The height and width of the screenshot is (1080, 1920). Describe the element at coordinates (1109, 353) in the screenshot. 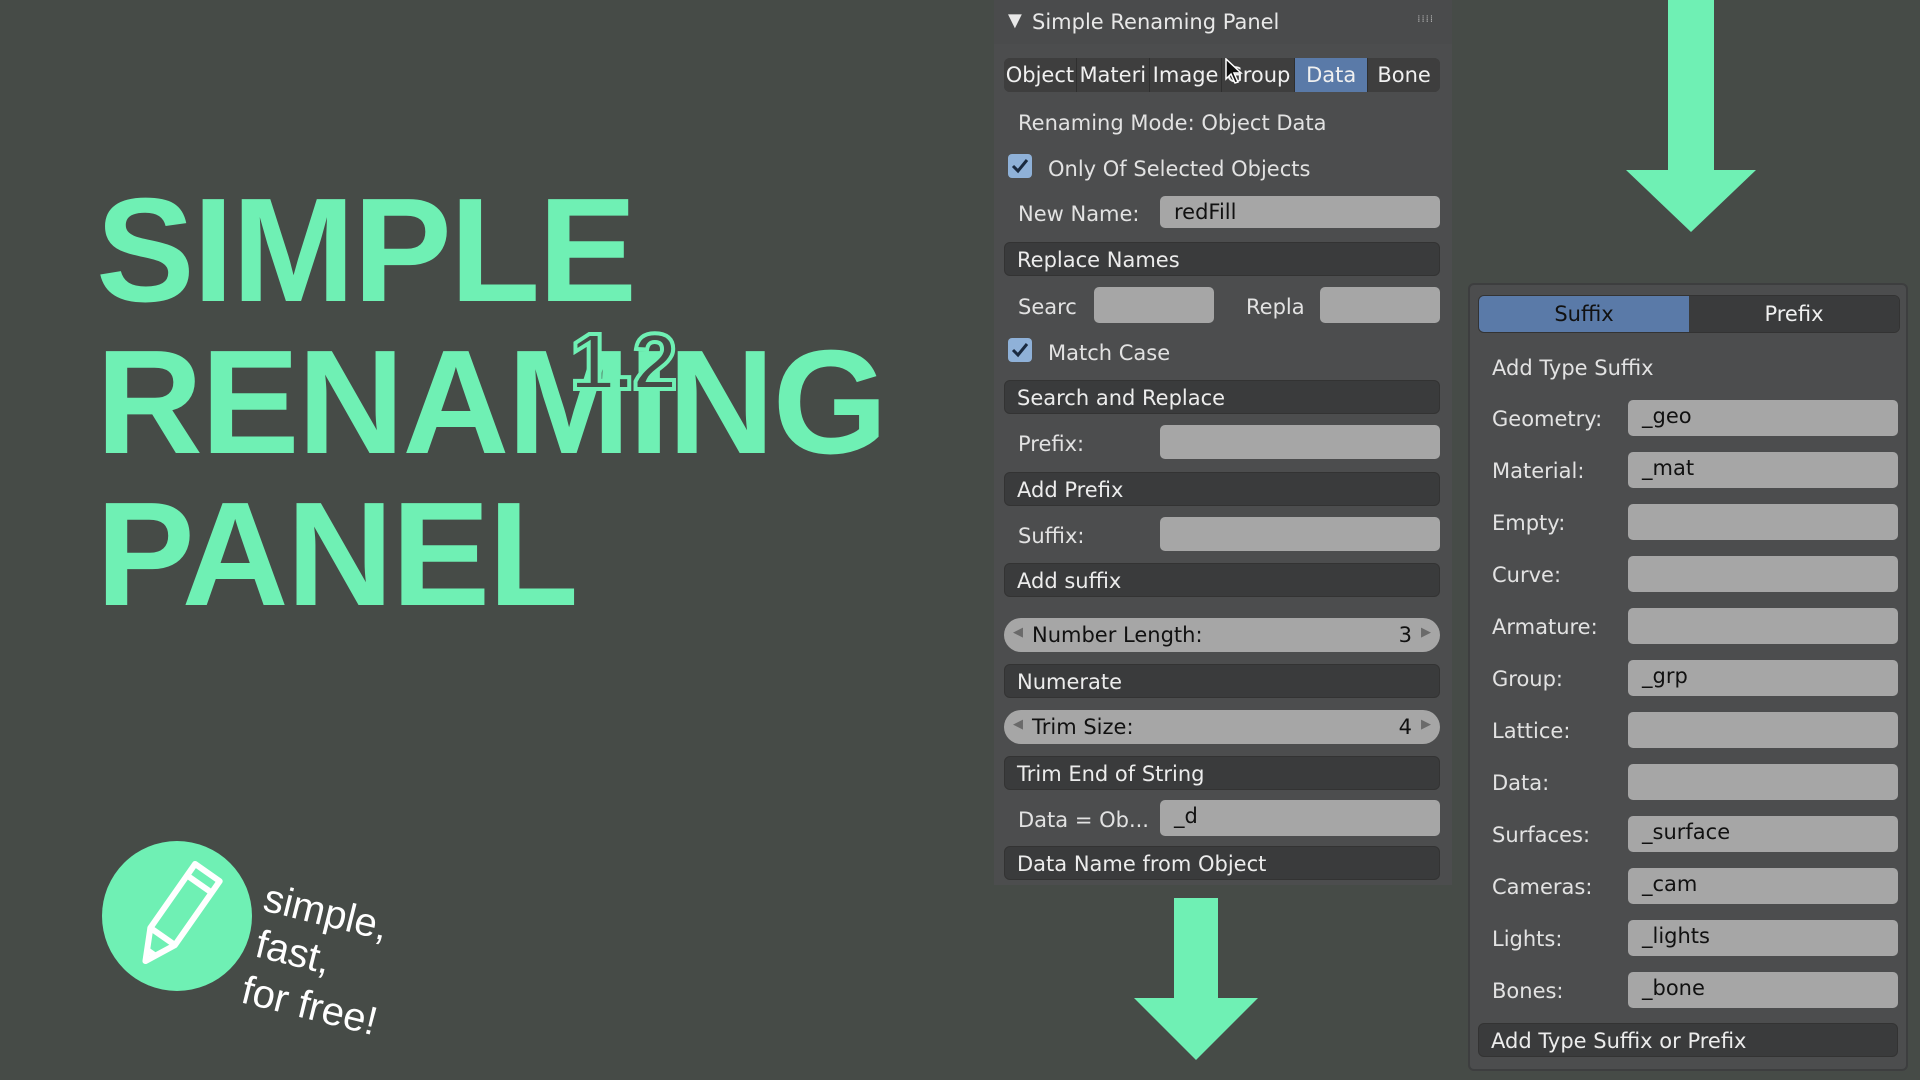

I see `match-case-label: Match Case` at that location.